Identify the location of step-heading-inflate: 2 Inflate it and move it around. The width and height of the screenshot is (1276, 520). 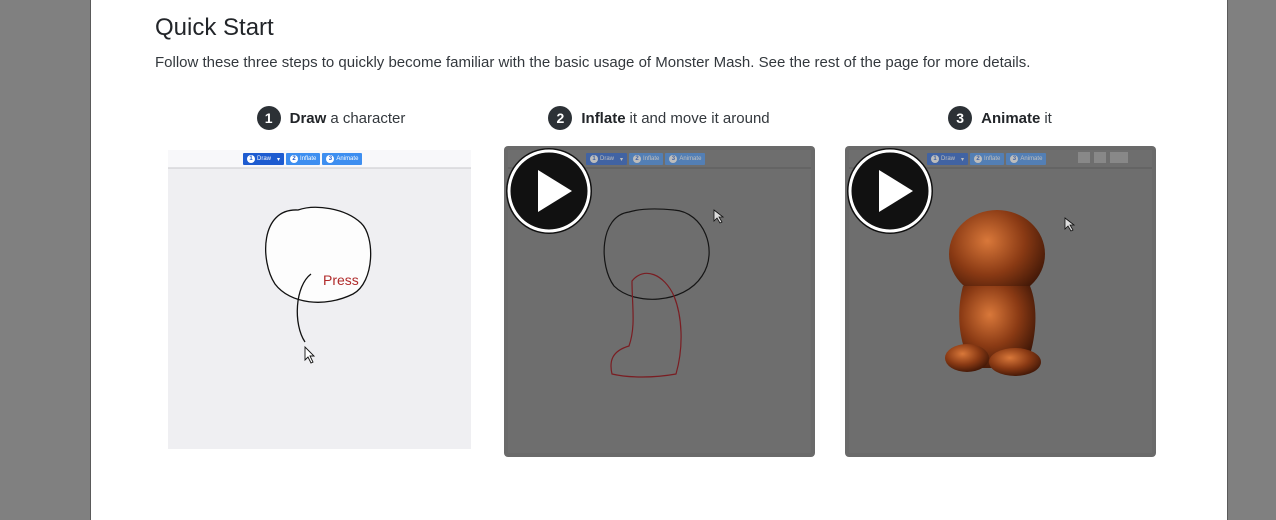
(659, 118).